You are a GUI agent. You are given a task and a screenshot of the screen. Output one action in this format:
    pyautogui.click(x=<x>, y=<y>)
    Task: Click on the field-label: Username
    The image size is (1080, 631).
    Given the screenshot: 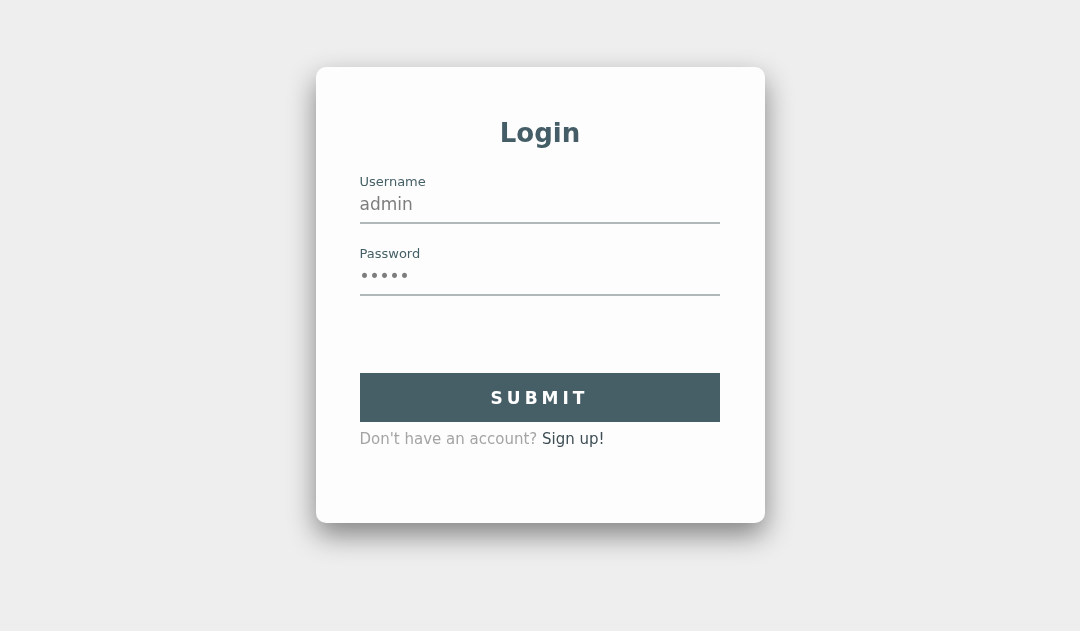 What is the action you would take?
    pyautogui.click(x=392, y=182)
    